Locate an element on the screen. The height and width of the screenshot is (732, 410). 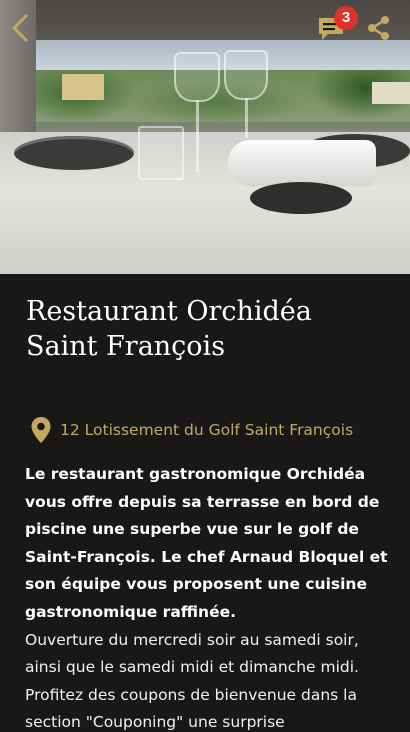
chevron-left-icon is located at coordinates (20, 28).